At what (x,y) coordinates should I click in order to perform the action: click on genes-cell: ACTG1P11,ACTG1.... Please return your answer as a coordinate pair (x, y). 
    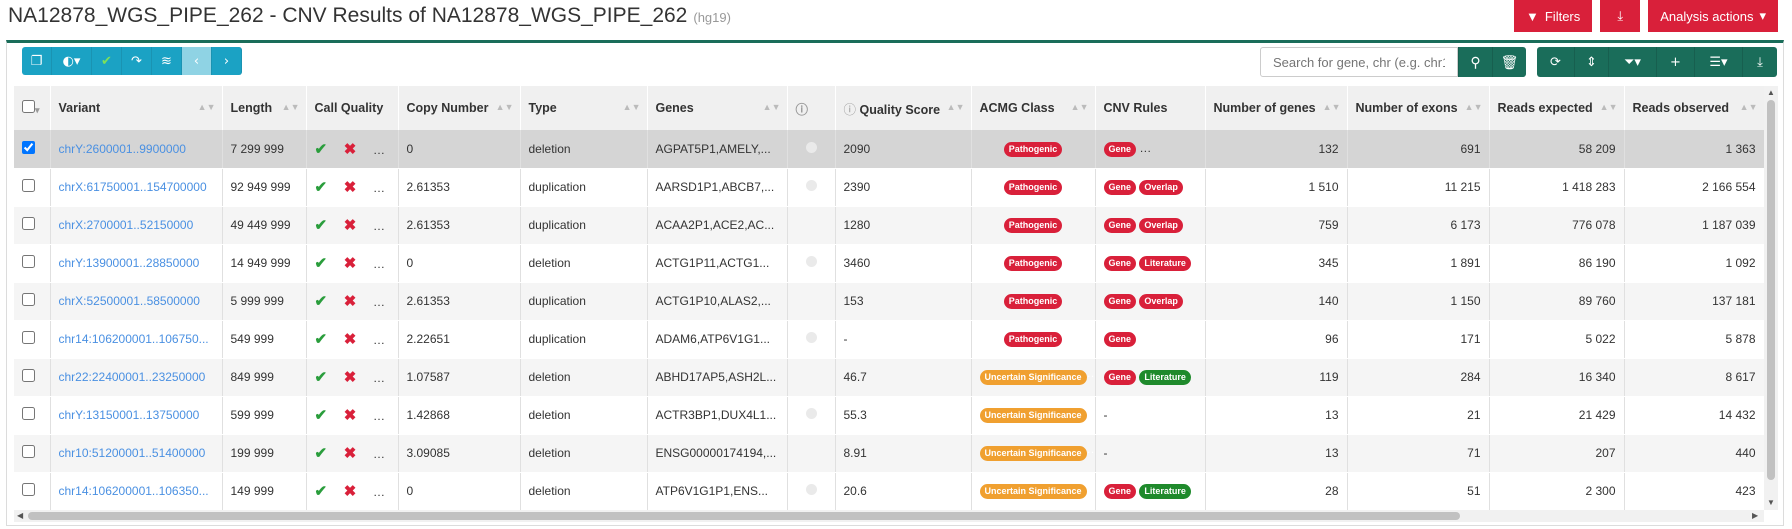
    Looking at the image, I should click on (717, 263).